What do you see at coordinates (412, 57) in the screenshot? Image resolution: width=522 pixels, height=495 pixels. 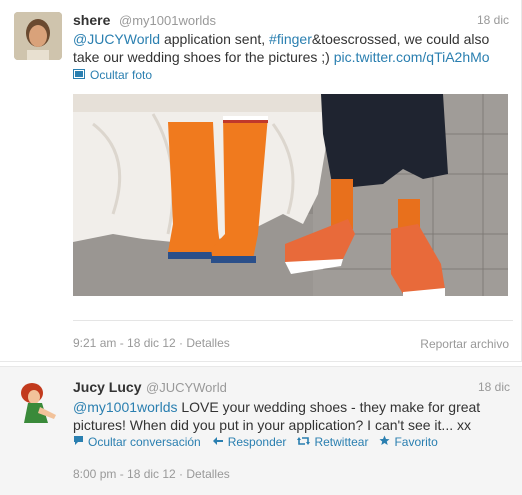 I see `pic-link: pic.twitter.com/qTiA2hMo` at bounding box center [412, 57].